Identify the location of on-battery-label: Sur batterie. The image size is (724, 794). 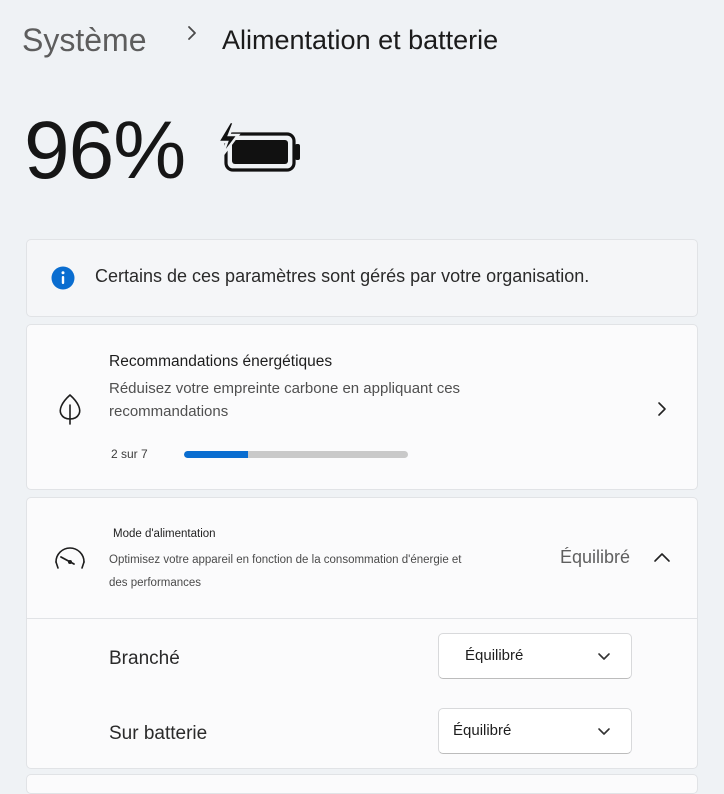
(158, 733).